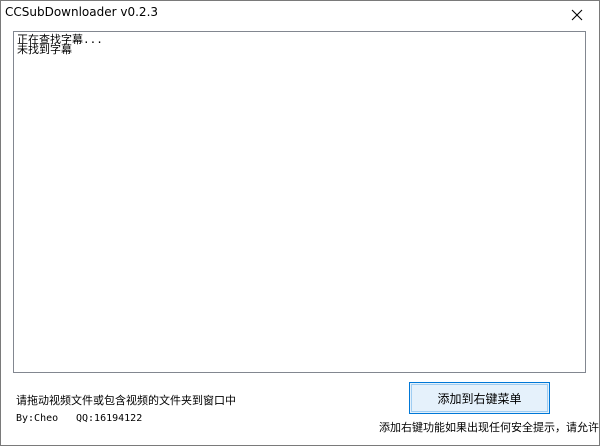 Image resolution: width=600 pixels, height=446 pixels. What do you see at coordinates (300, 14) in the screenshot?
I see `title-bar: CCSubDownloader v0.2.3` at bounding box center [300, 14].